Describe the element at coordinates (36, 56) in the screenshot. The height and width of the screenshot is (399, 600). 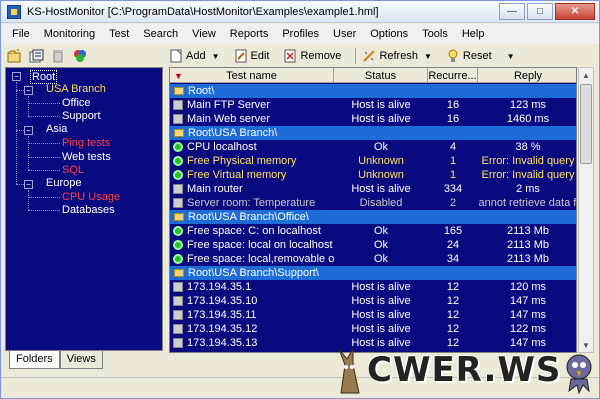
I see `folder-properties-icon` at that location.